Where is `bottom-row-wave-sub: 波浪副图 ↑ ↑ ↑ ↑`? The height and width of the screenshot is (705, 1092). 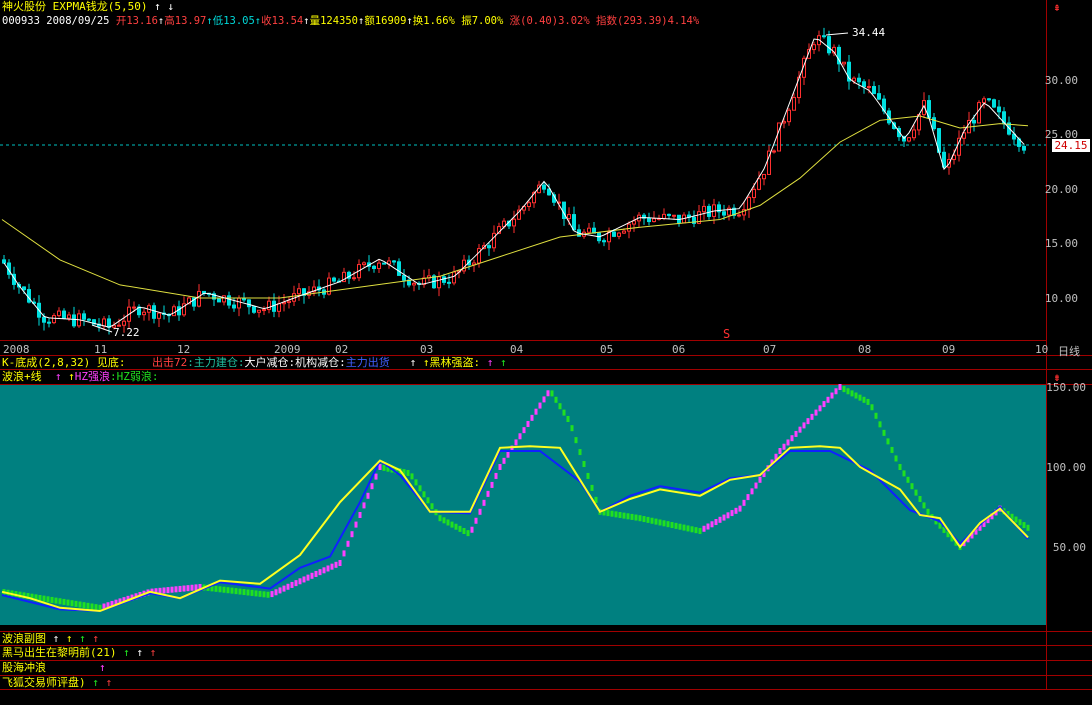
bottom-row-wave-sub: 波浪副图 ↑ ↑ ↑ ↑ is located at coordinates (50, 639).